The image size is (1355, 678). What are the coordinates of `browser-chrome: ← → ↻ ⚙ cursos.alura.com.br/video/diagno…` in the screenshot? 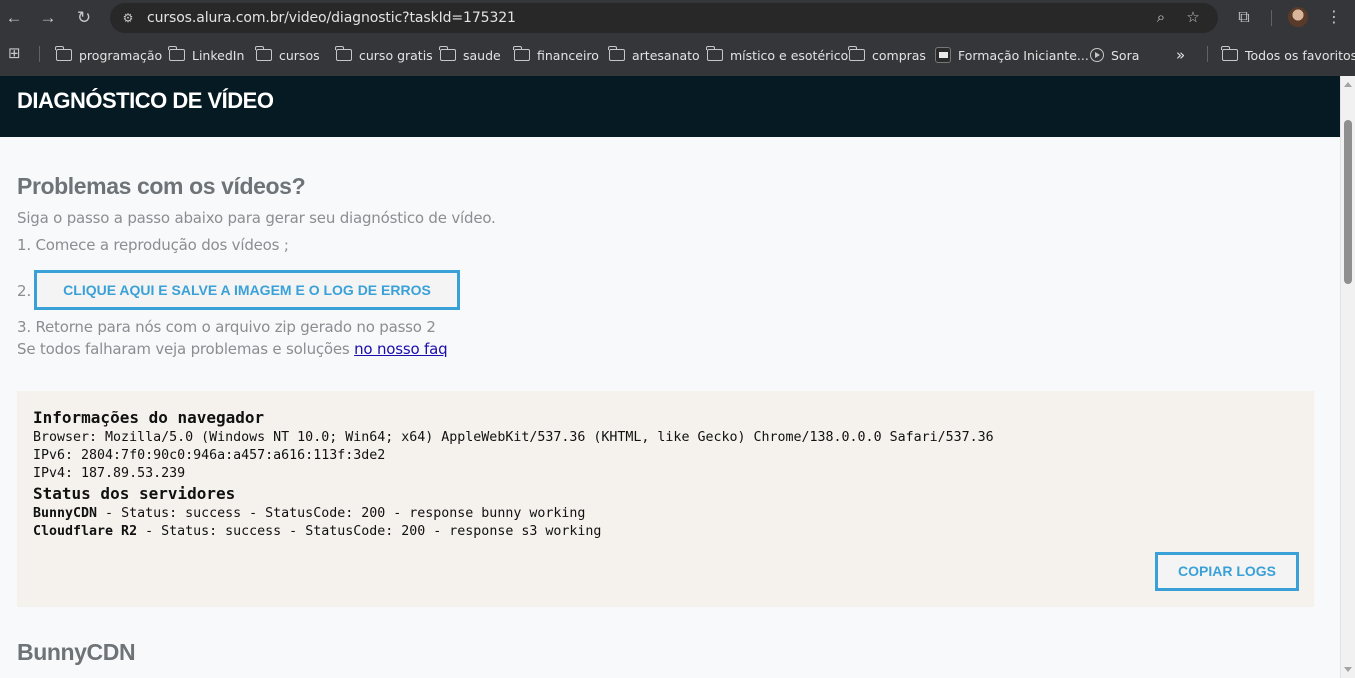 It's located at (677, 38).